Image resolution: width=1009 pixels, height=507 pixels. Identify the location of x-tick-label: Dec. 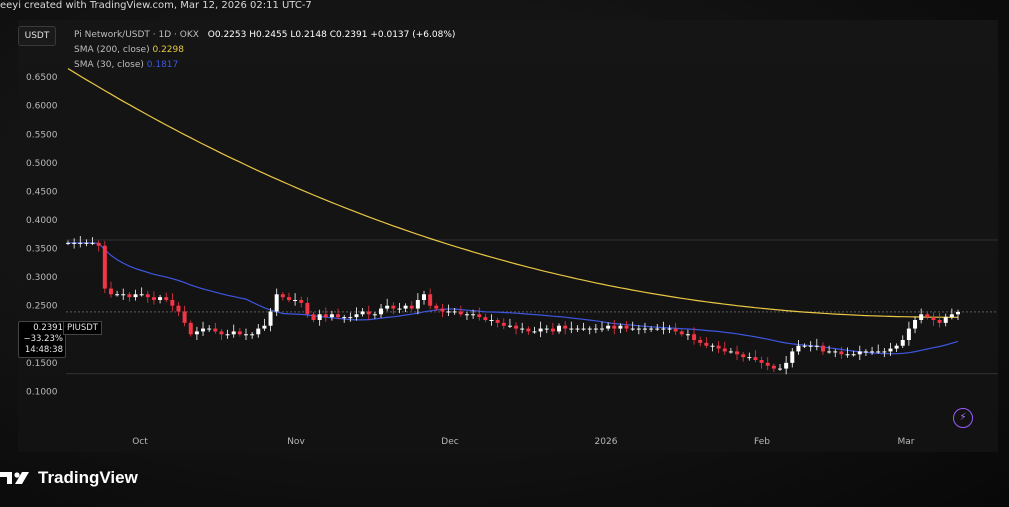
(449, 442).